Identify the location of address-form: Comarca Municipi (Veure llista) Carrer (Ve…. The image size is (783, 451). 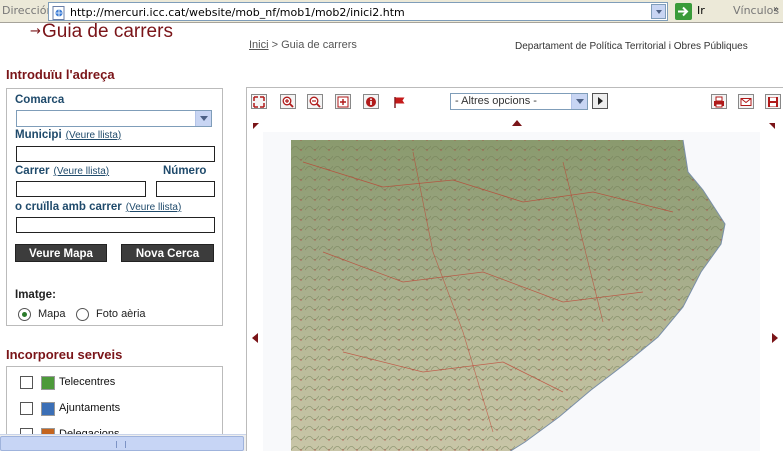
(114, 207).